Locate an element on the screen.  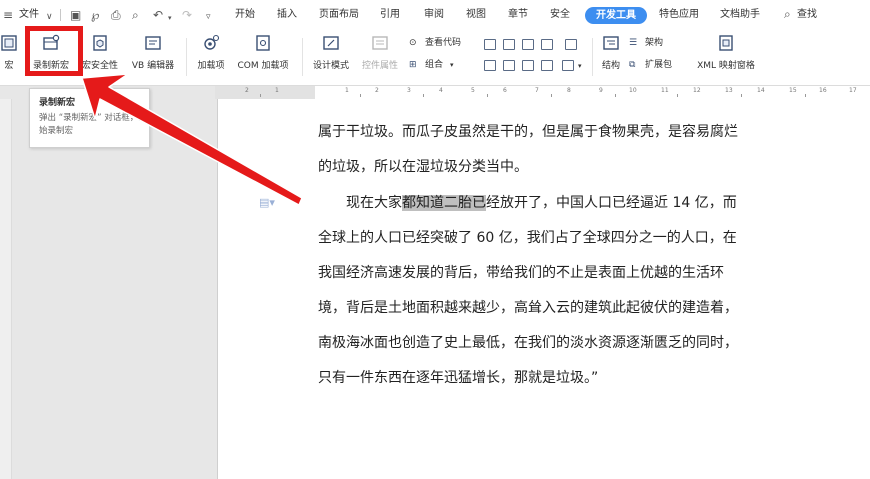
ruler-number: 15 is located at coordinates (793, 90).